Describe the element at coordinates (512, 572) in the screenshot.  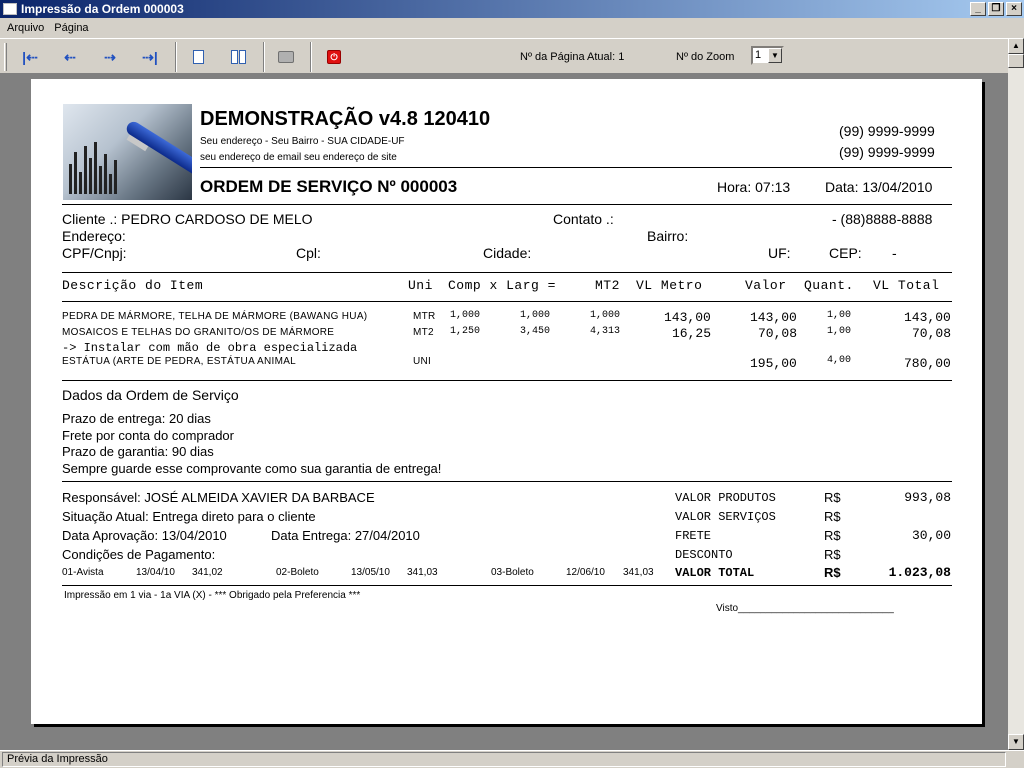
I see `parcela-number: 03-Boleto` at that location.